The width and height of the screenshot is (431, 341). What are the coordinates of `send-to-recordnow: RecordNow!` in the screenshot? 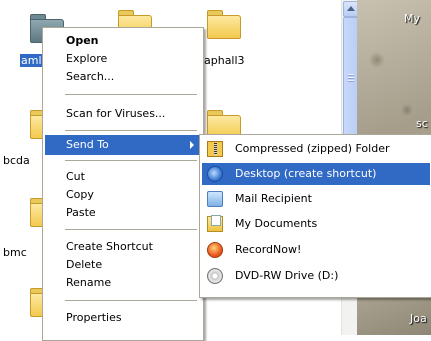 It's located at (316, 250).